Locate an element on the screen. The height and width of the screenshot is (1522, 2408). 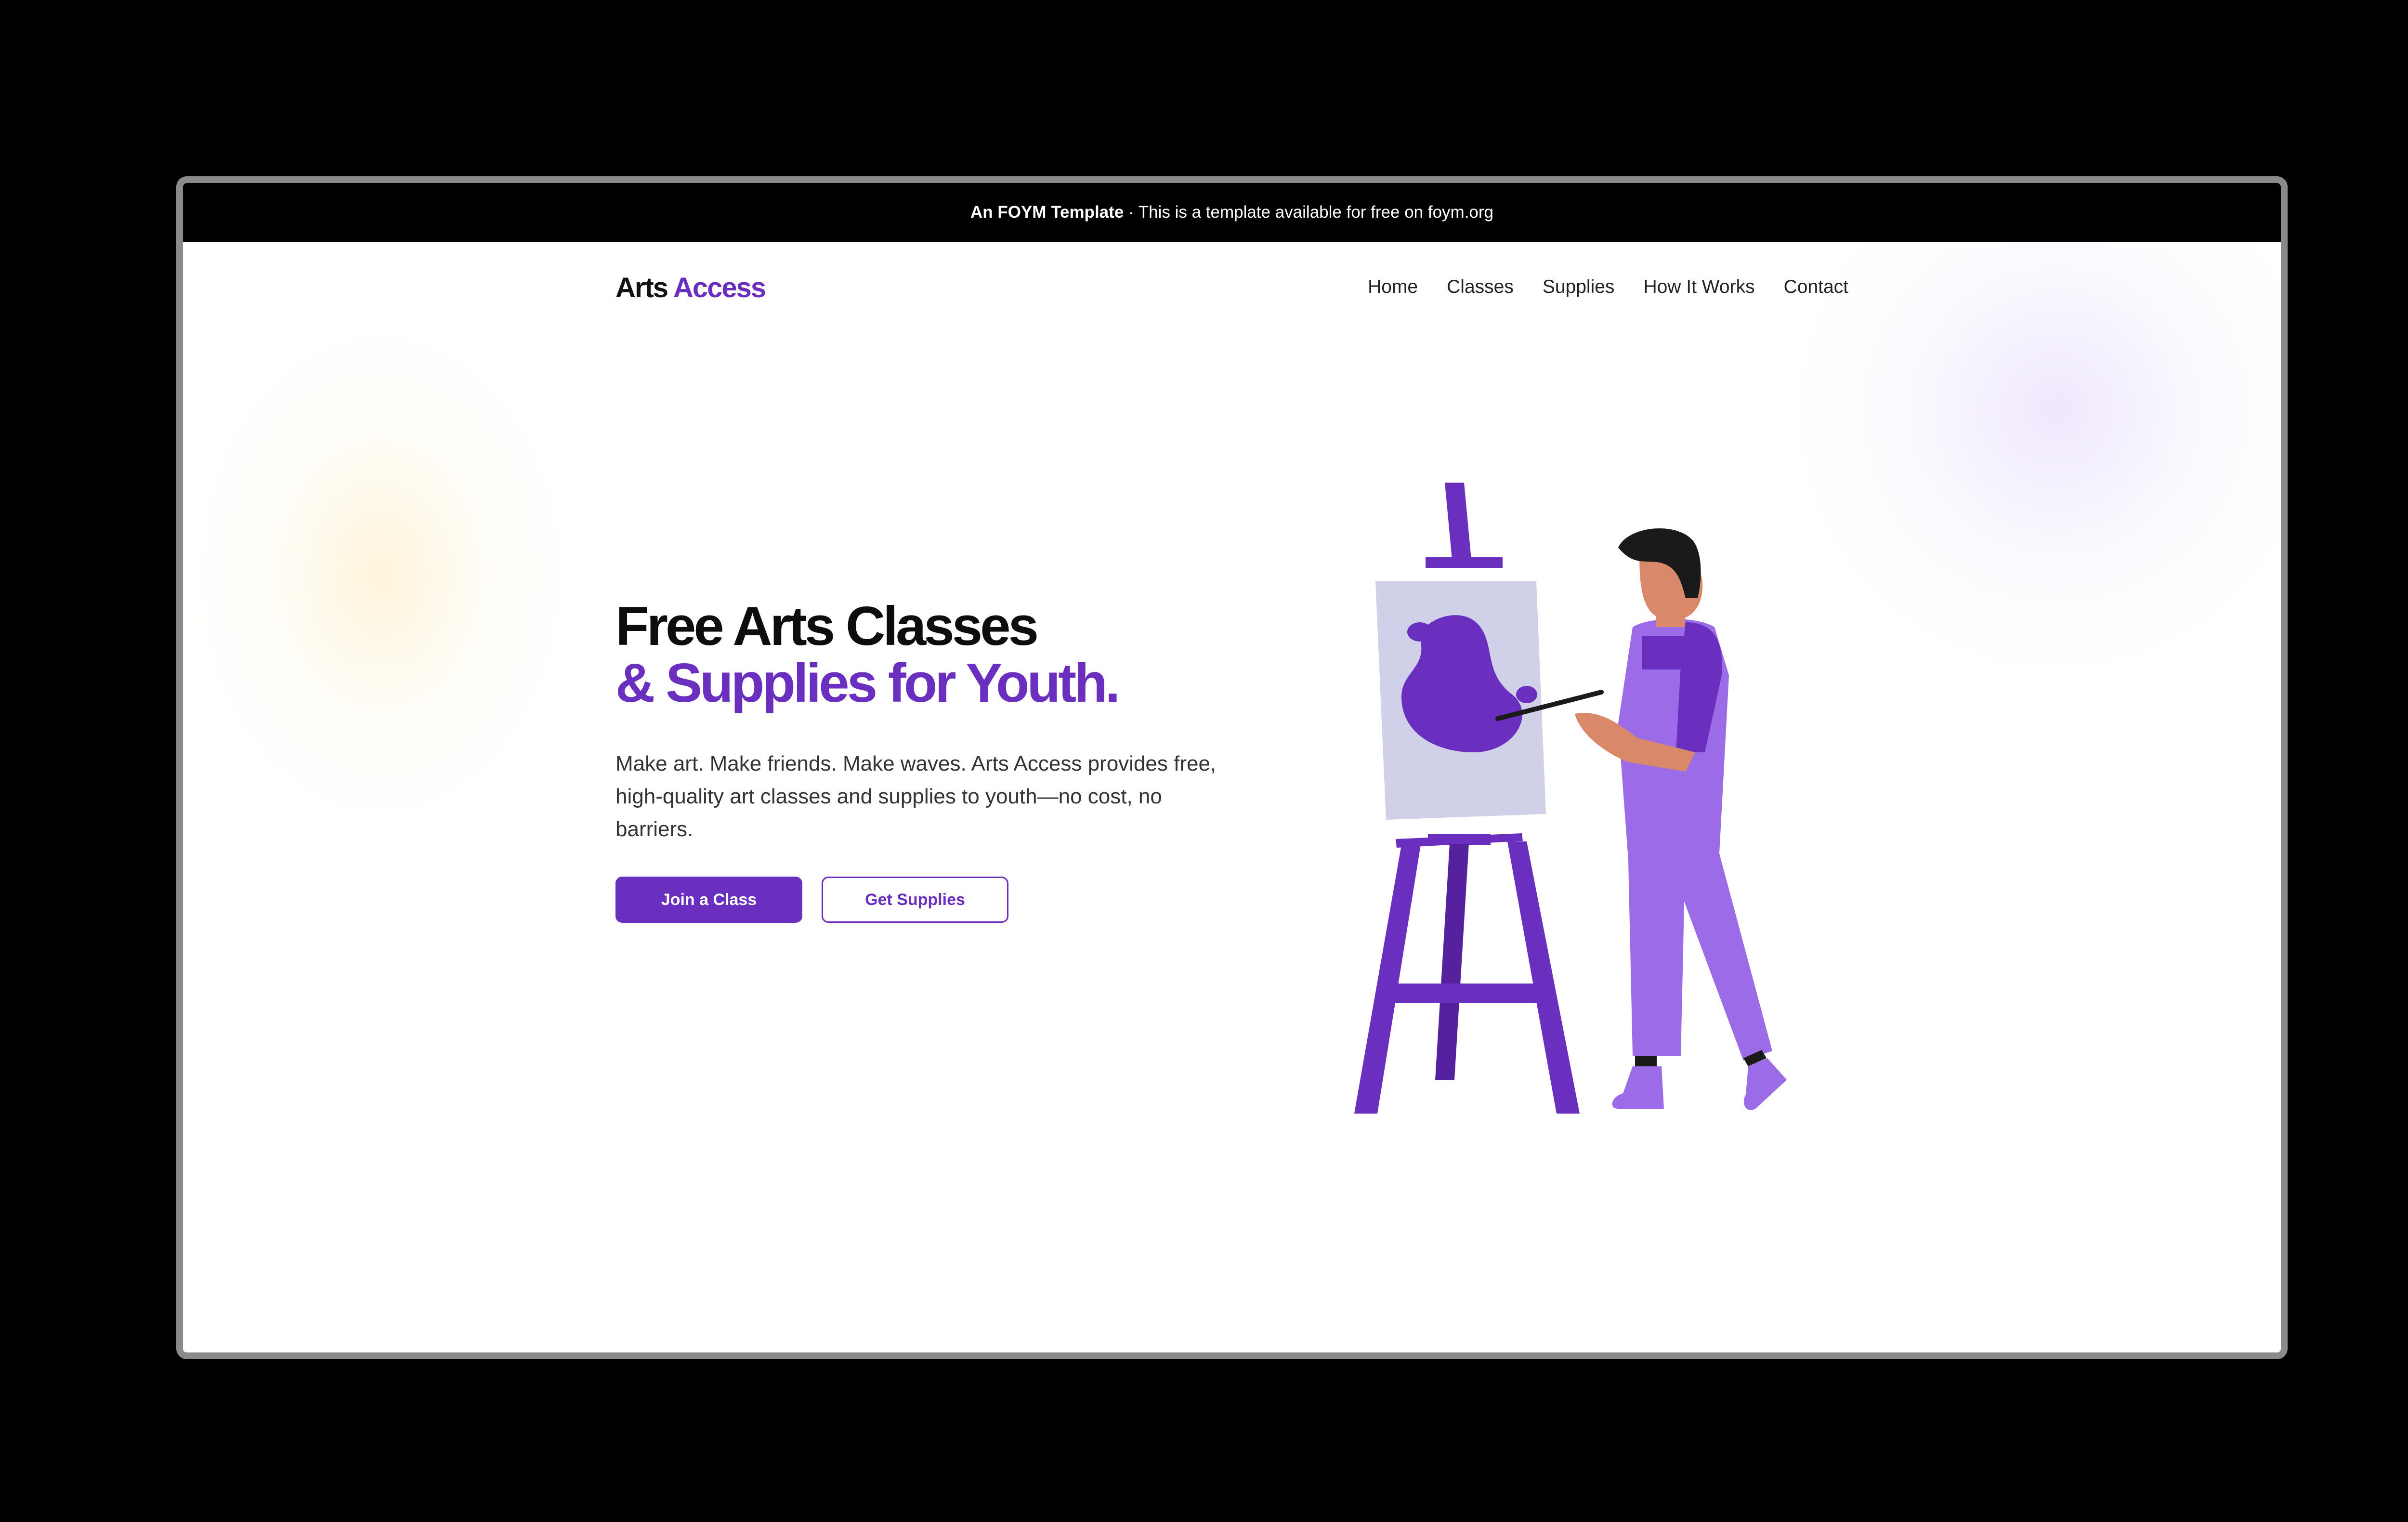
logo-word-access: Access is located at coordinates (719, 287).